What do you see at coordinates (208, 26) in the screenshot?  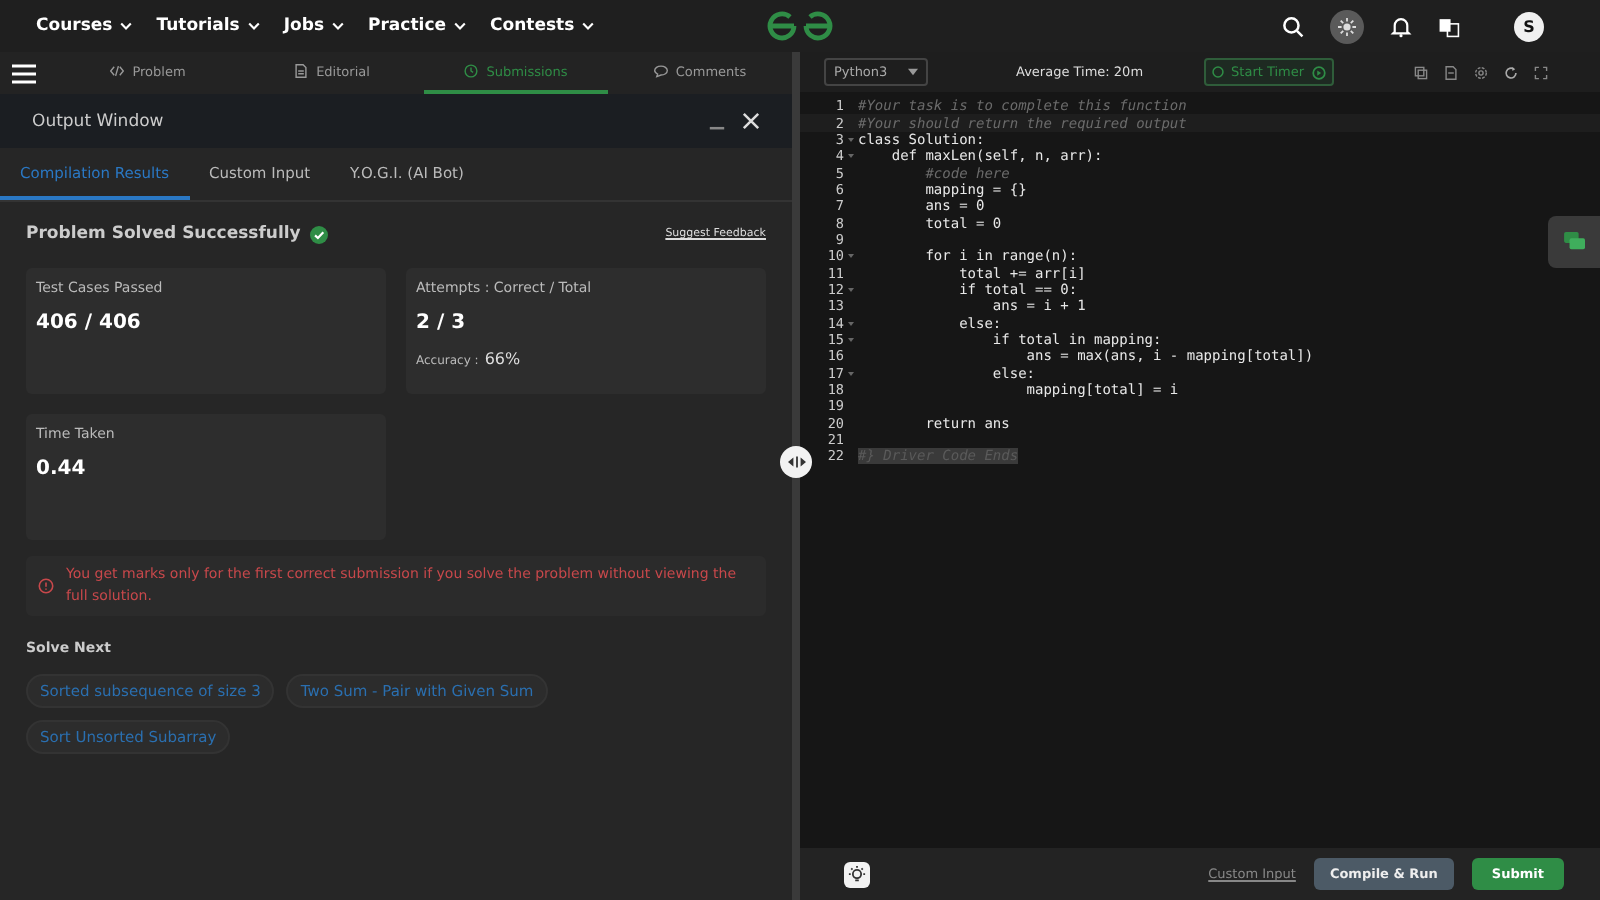 I see `nav-menu-item: Tutorials` at bounding box center [208, 26].